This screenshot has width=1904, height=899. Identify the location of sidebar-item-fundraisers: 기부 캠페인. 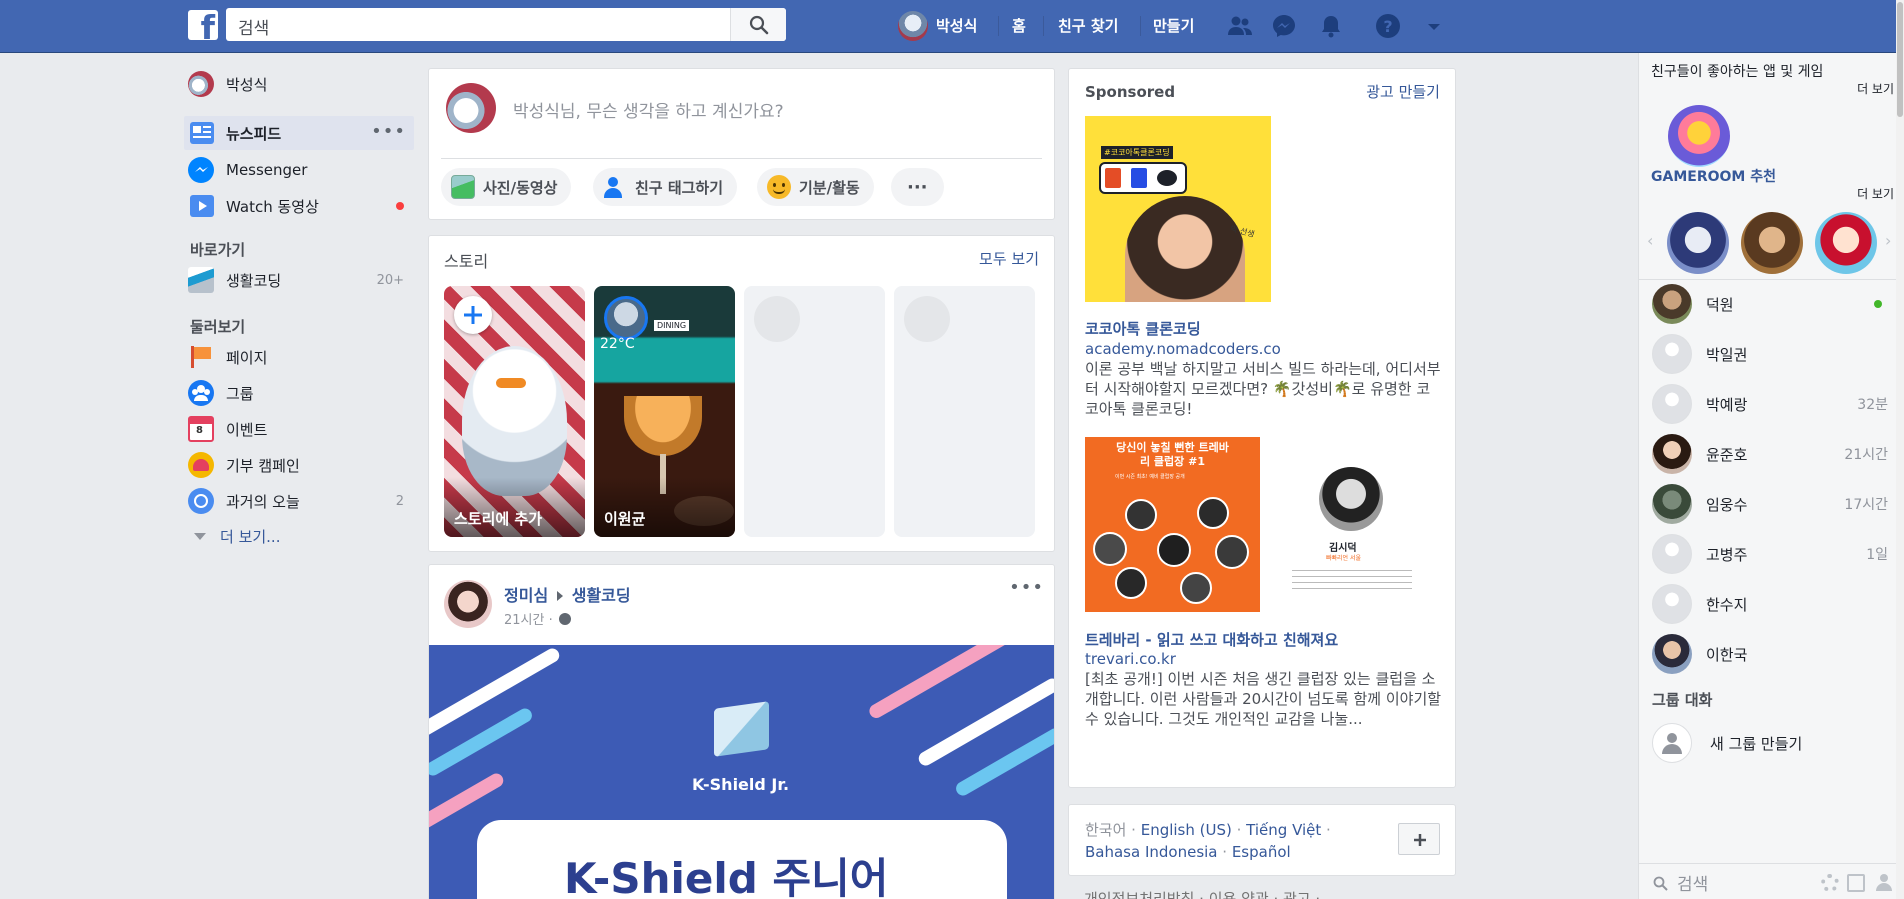
(299, 465).